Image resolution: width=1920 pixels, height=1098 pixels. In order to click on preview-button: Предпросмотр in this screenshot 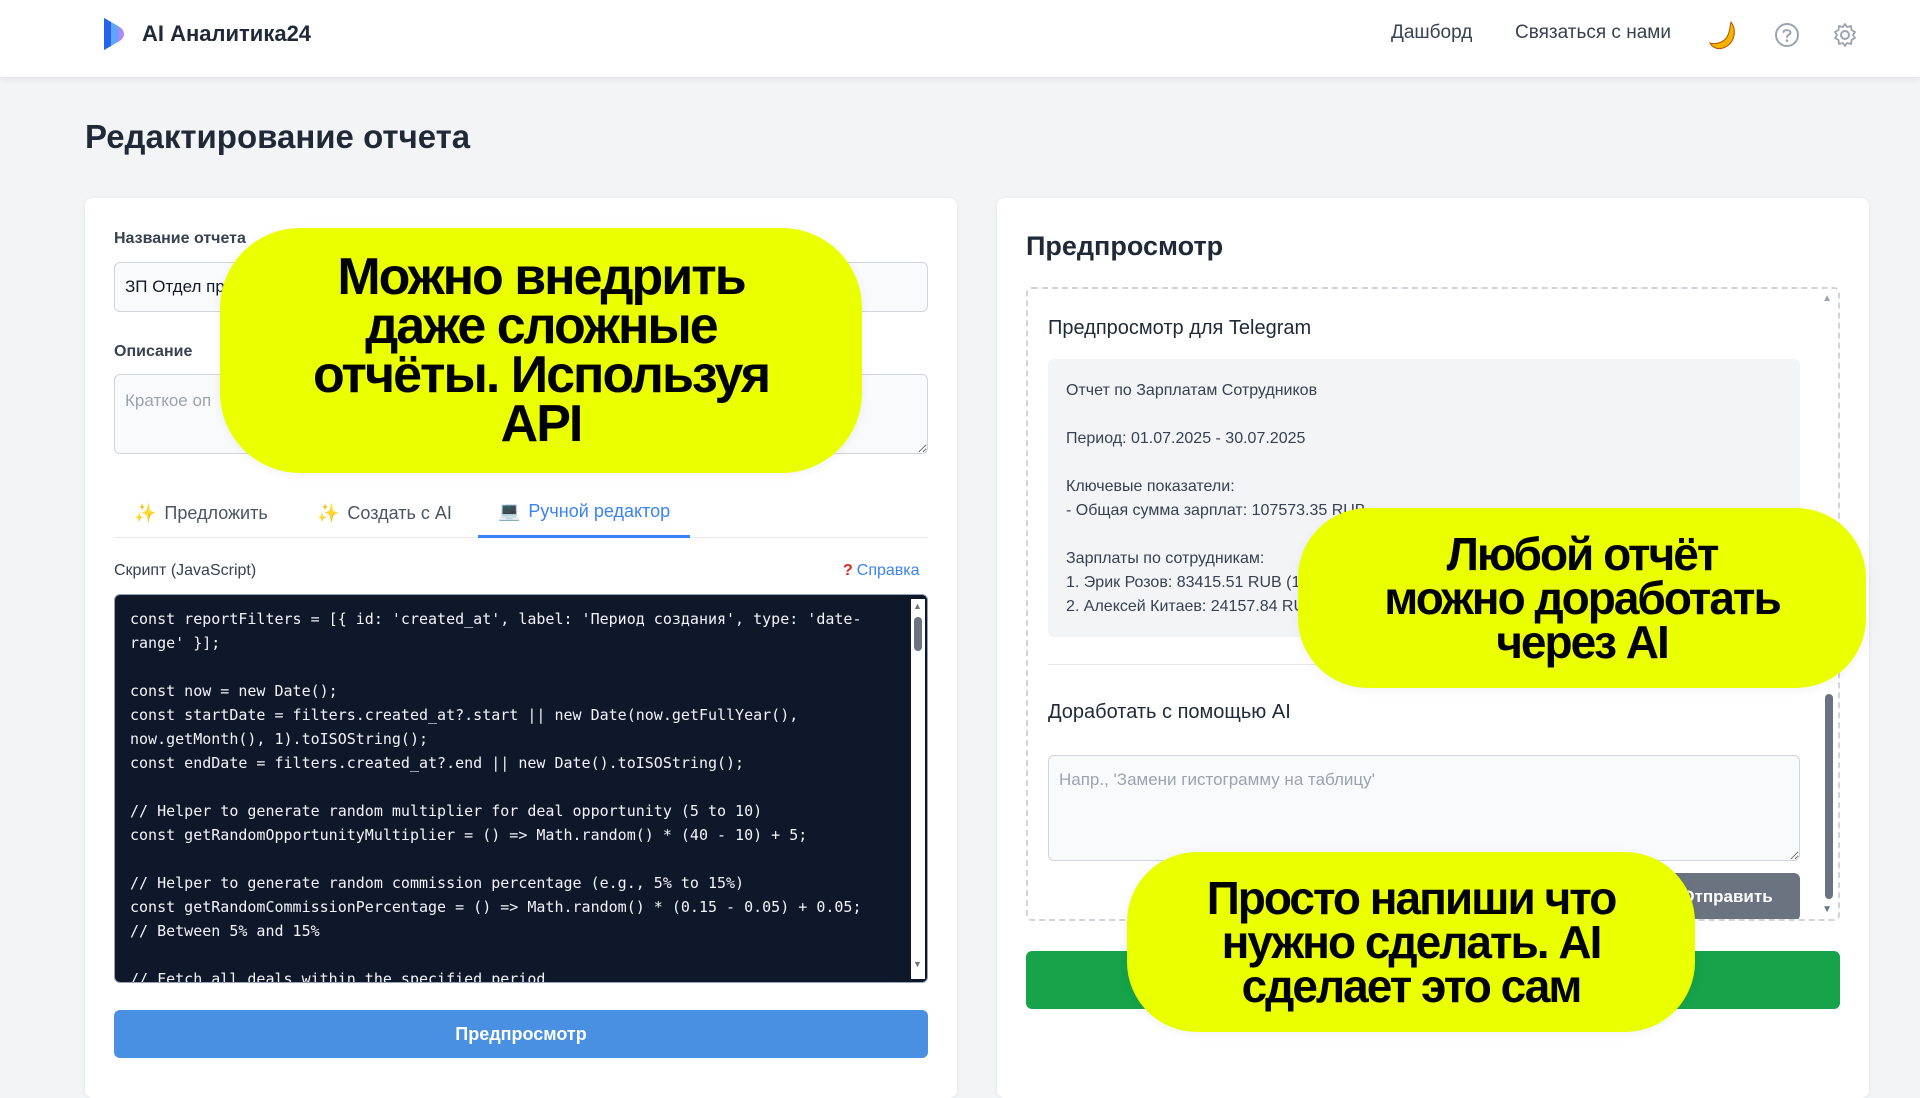, I will do `click(521, 1034)`.